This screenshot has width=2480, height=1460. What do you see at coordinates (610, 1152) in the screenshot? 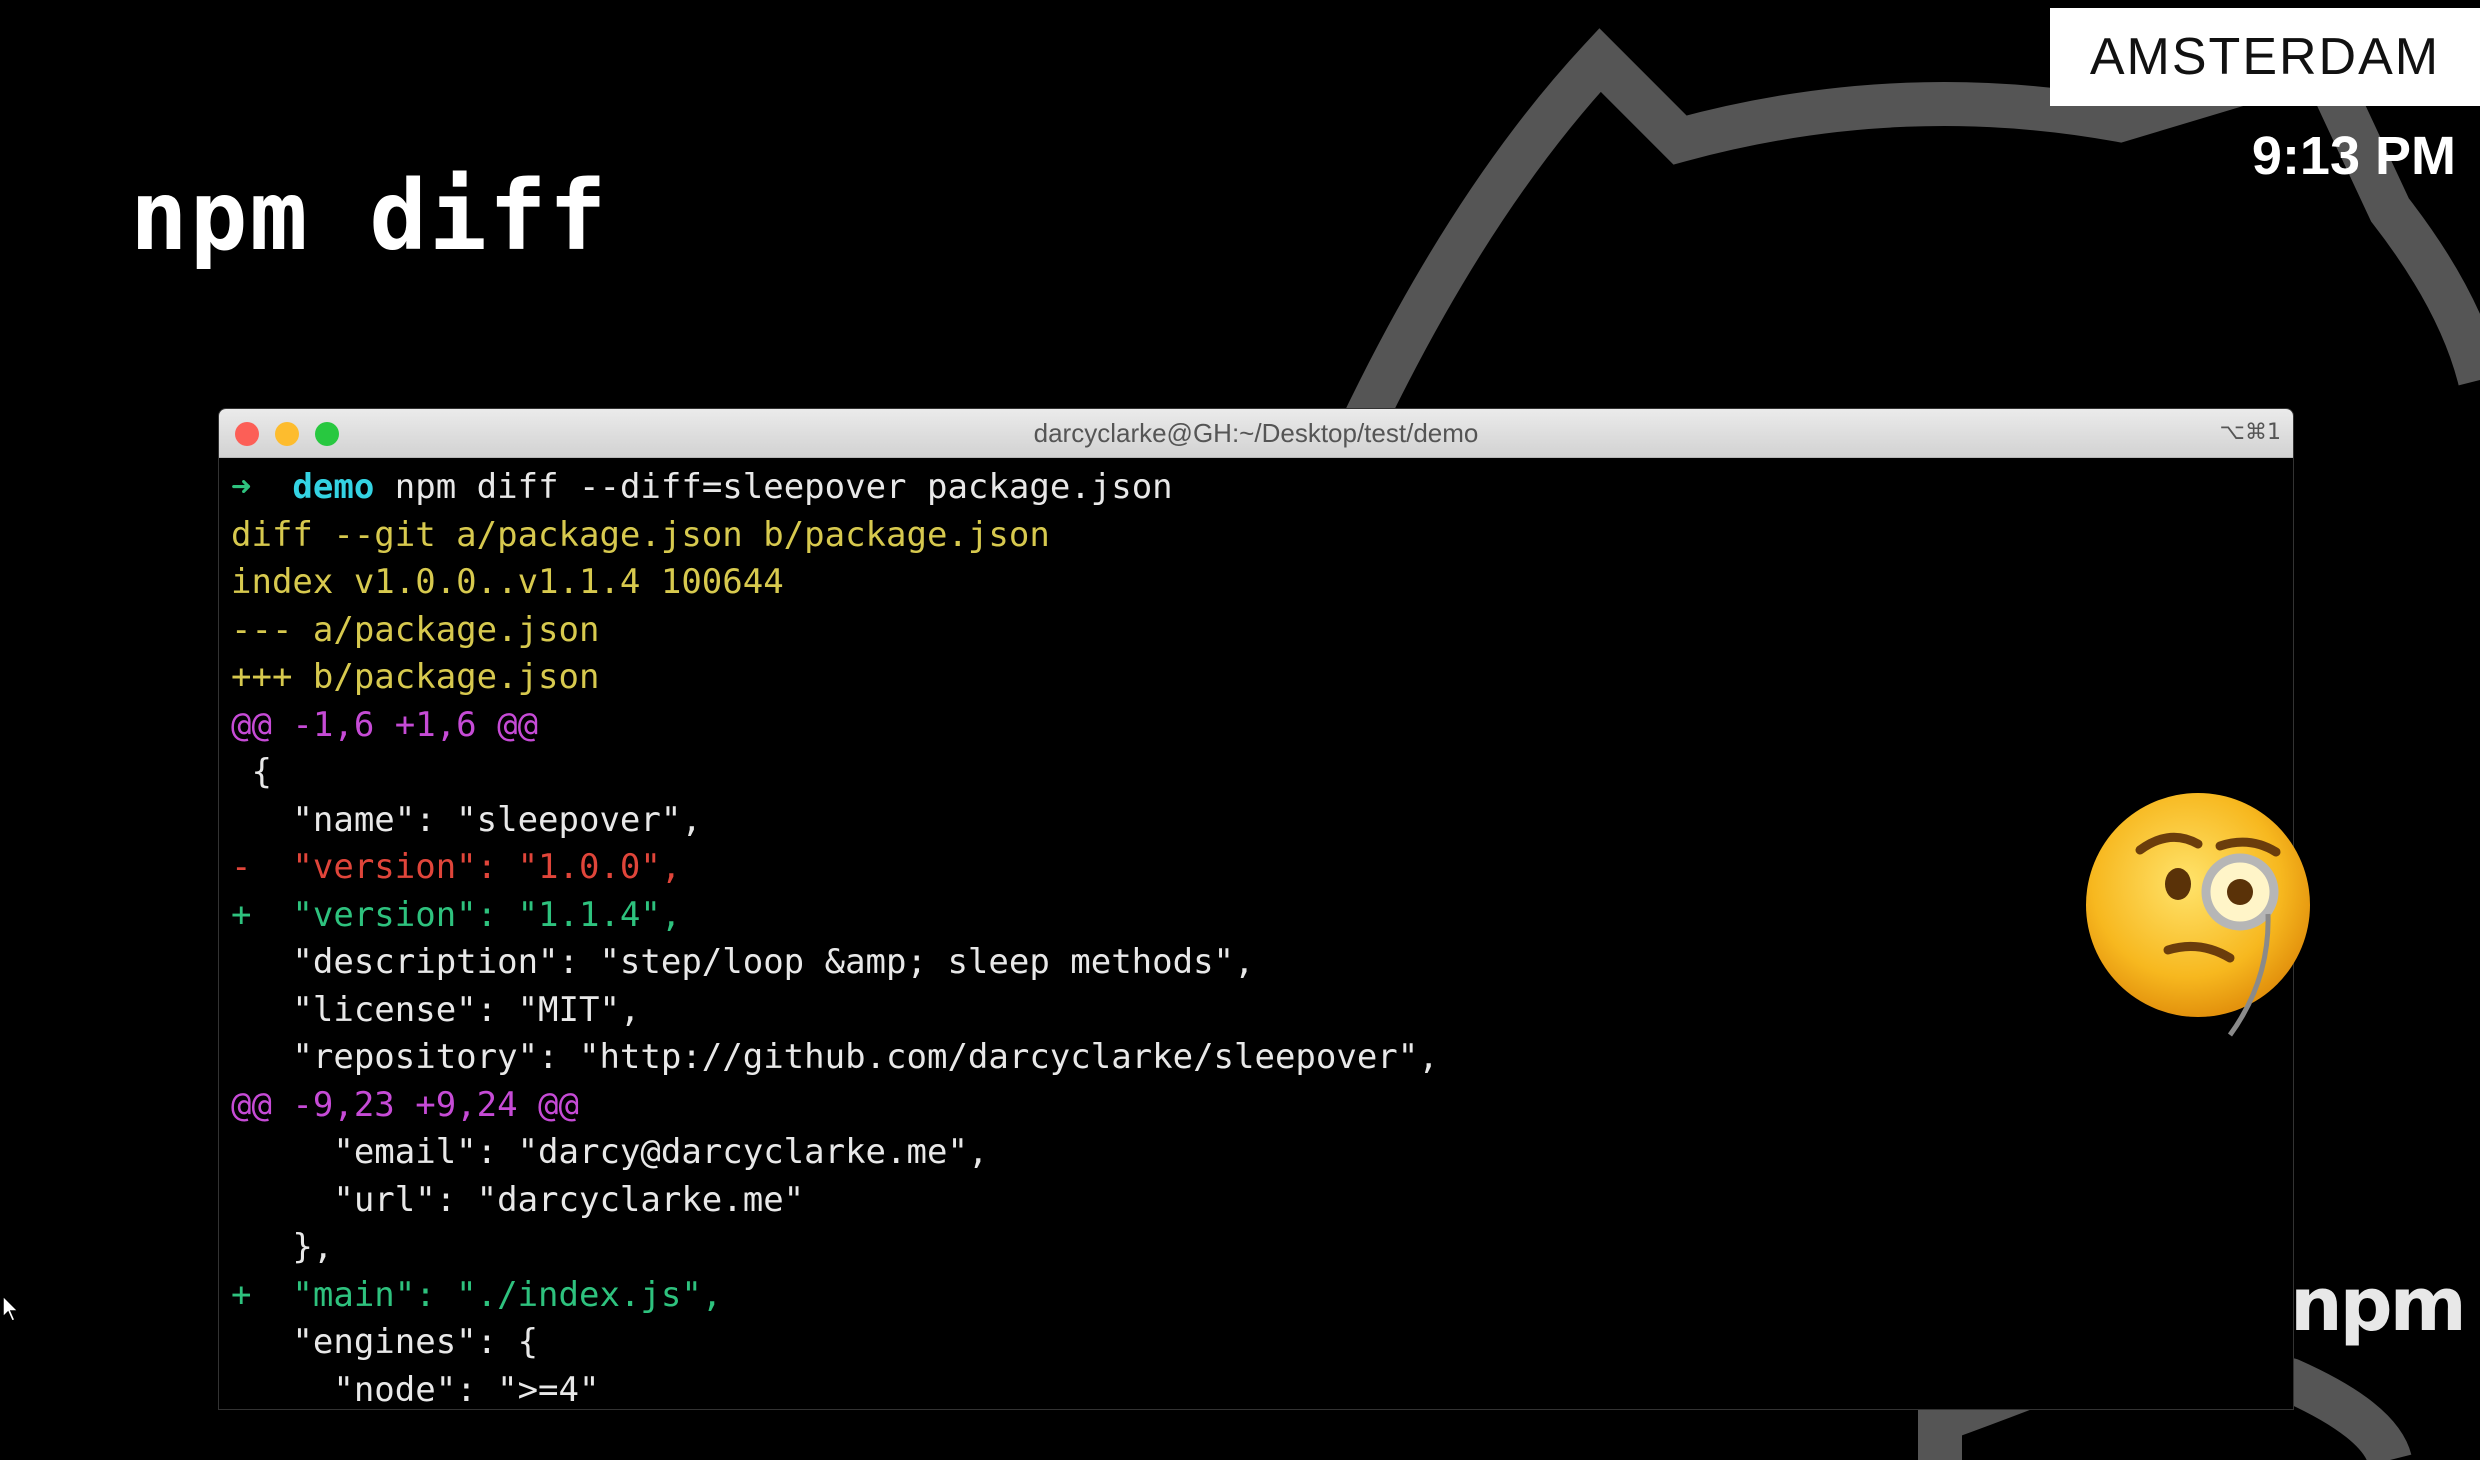
I see `terminal-text-segment: "email": "darcy@darcyclarke.me",` at bounding box center [610, 1152].